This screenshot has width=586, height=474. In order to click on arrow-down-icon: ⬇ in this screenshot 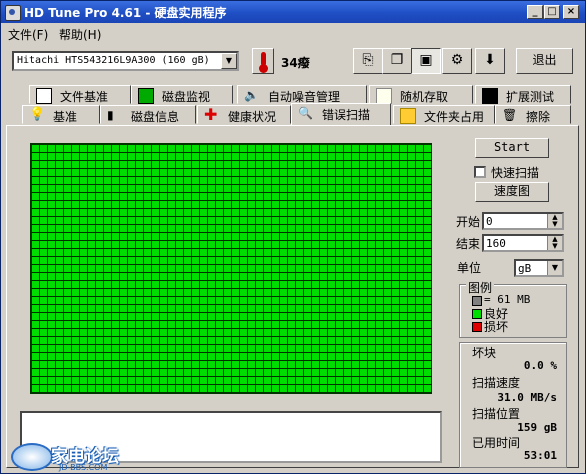, I will do `click(490, 60)`.